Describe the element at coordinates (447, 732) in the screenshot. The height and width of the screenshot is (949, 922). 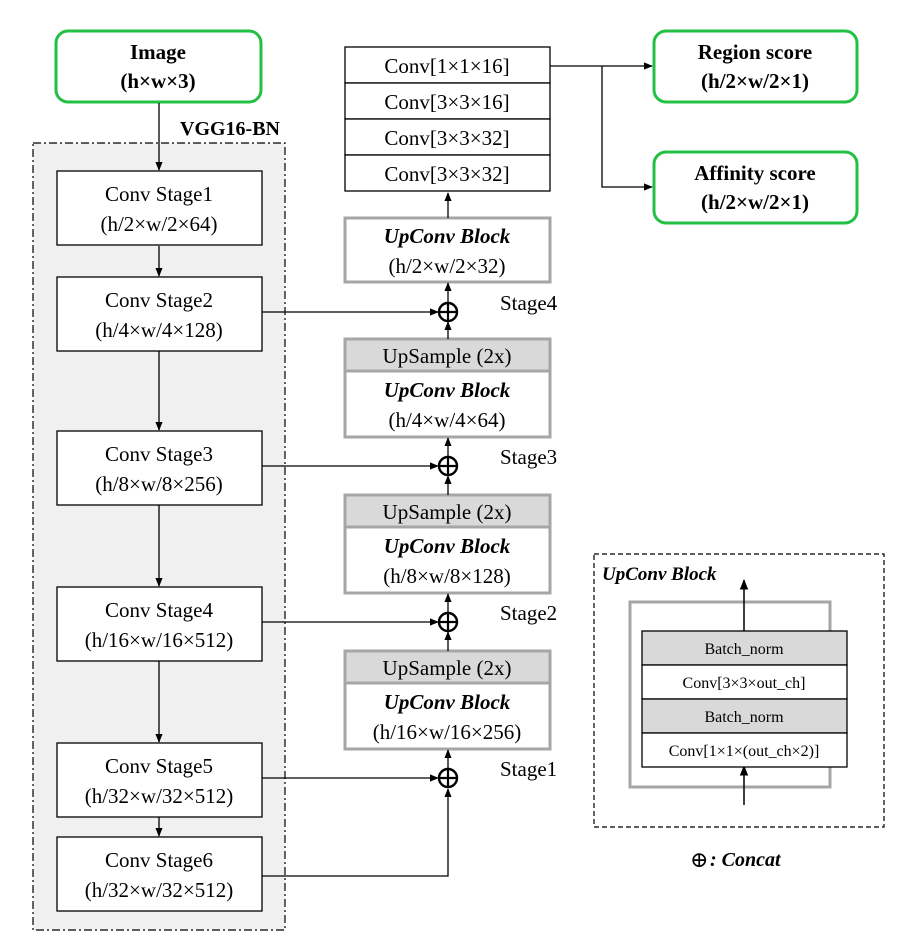
I see `upconv-shape: (h/16×w/16×256)` at that location.